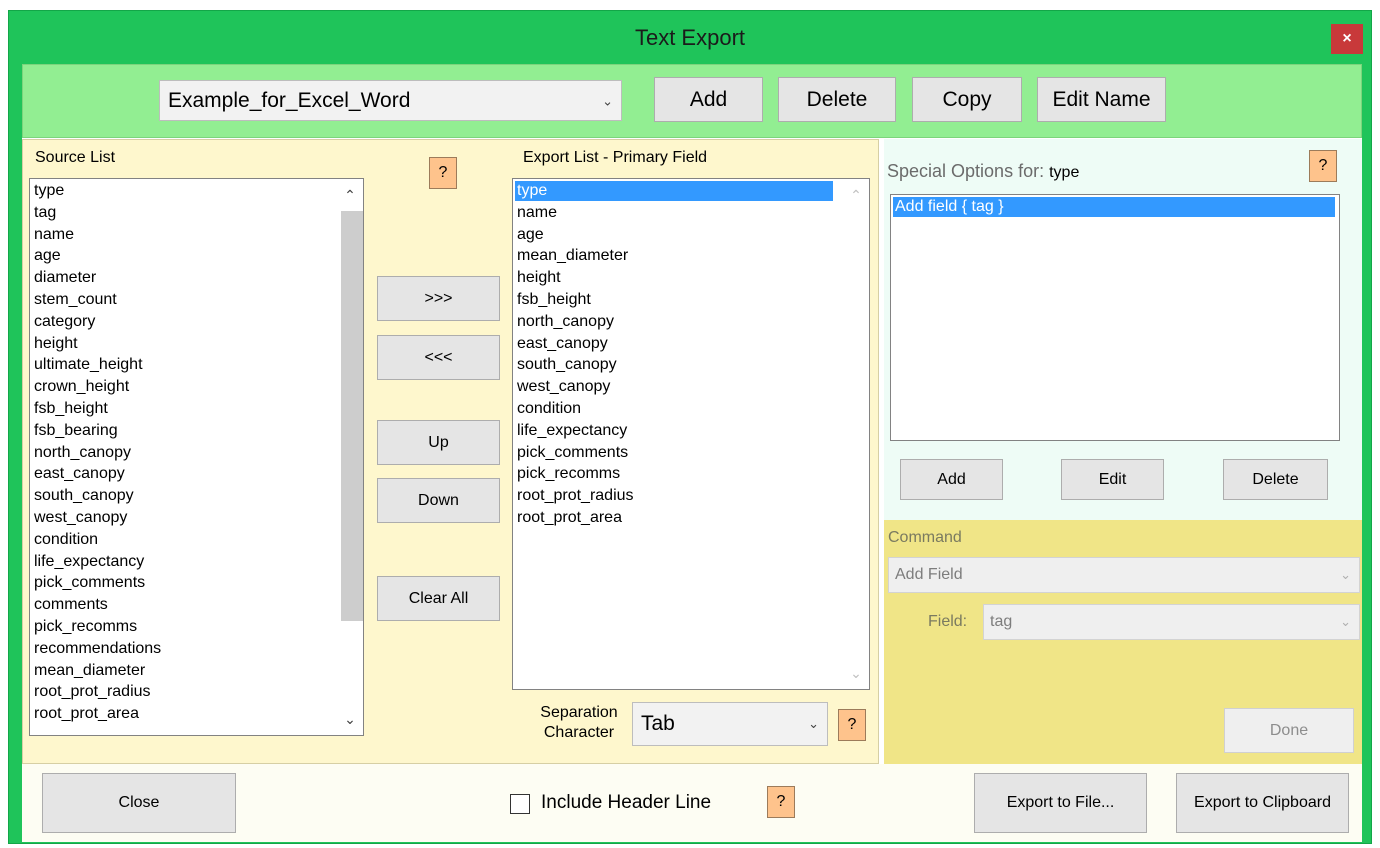 This screenshot has width=1380, height=848. What do you see at coordinates (658, 723) in the screenshot?
I see `separation-character-value: Tab` at bounding box center [658, 723].